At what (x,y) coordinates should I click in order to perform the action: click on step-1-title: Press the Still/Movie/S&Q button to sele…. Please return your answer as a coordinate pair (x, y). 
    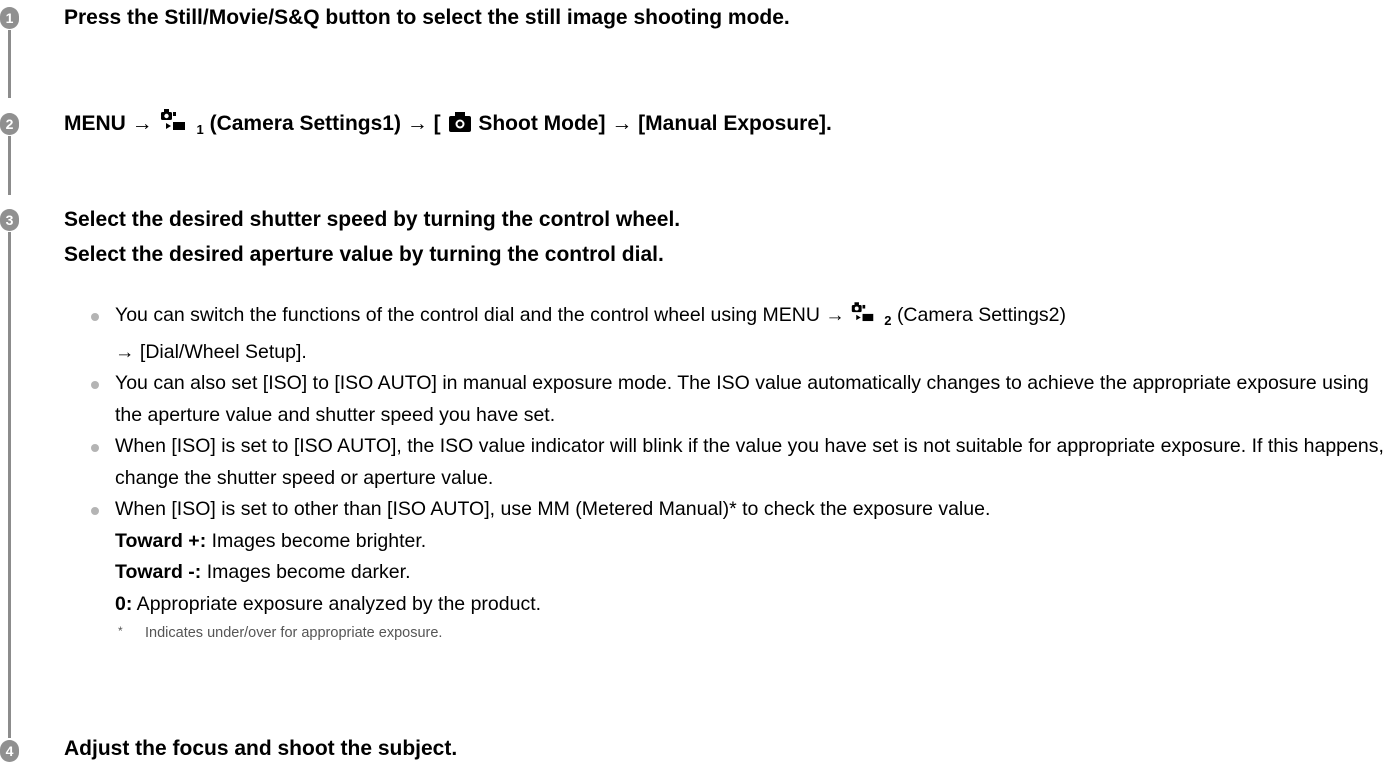
    Looking at the image, I should click on (427, 17).